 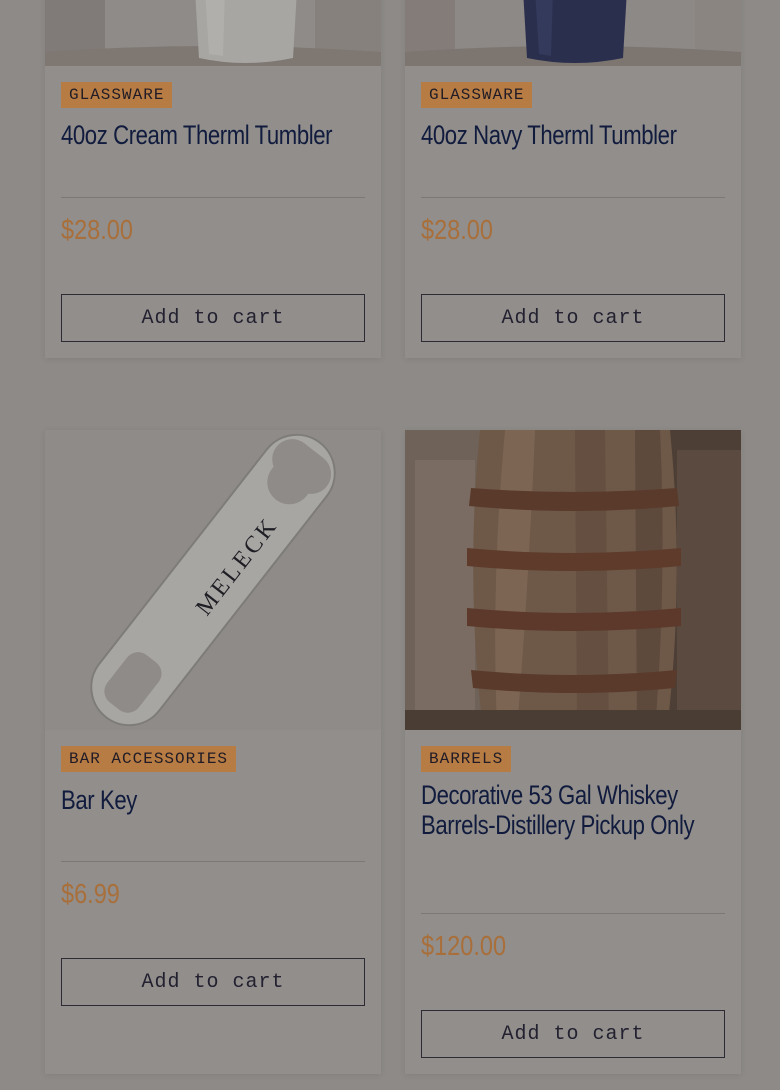 I want to click on product-category-badge: BAR ACCESSORIES, so click(x=149, y=759).